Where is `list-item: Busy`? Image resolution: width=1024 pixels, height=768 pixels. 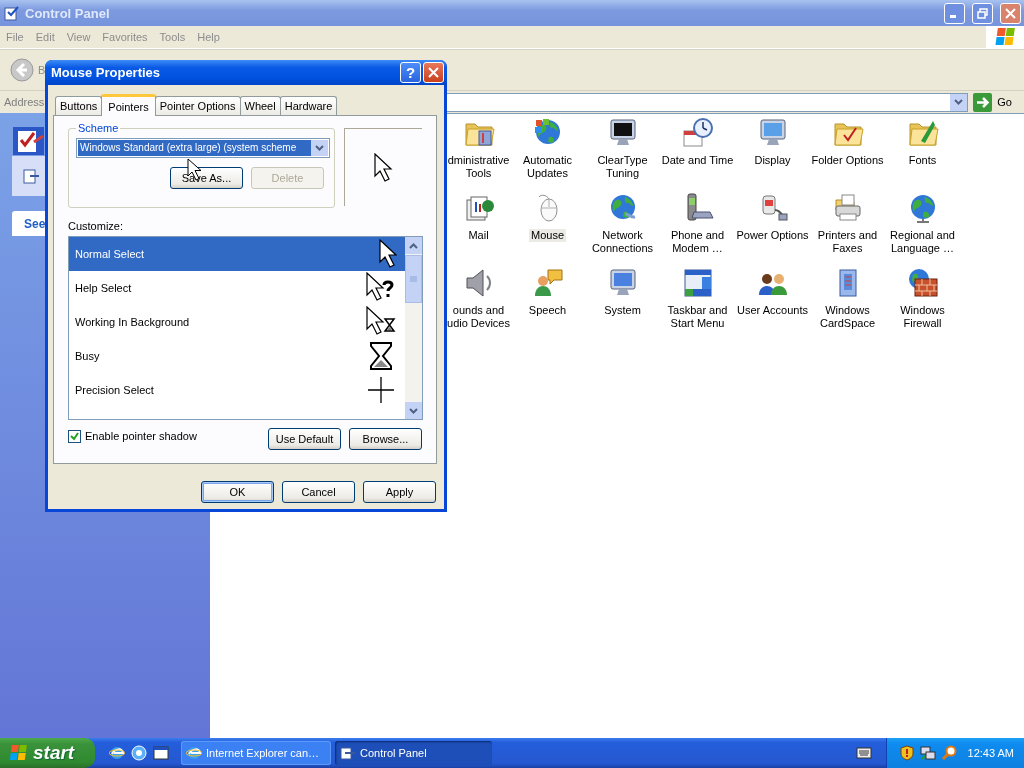 list-item: Busy is located at coordinates (87, 356).